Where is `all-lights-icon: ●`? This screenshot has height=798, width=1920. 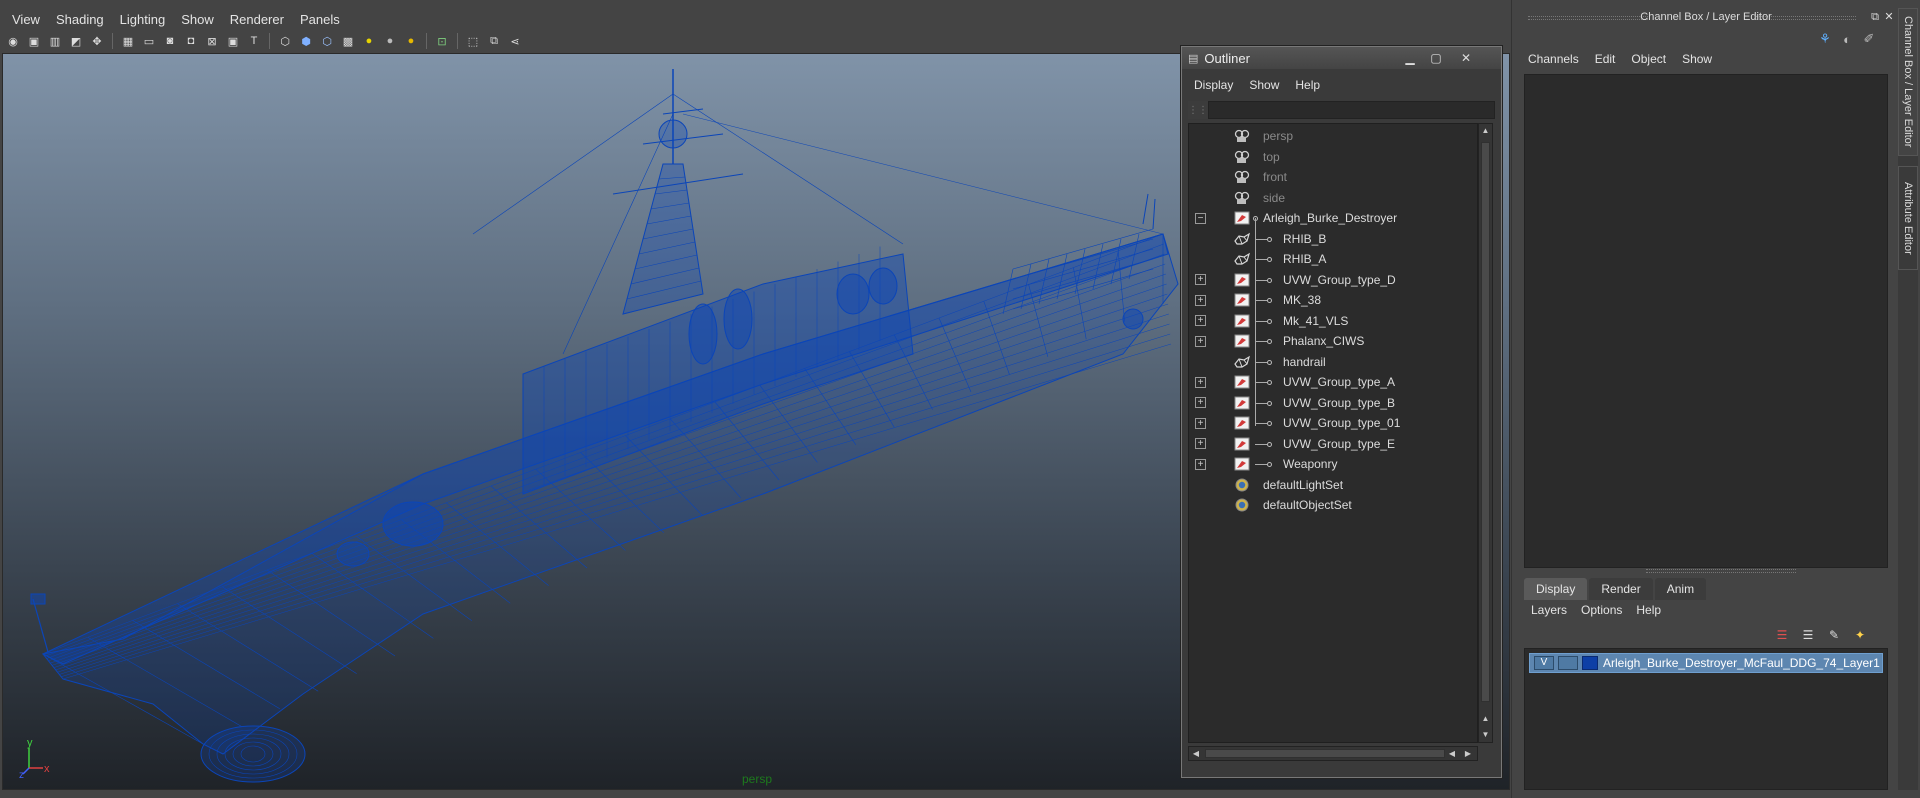
all-lights-icon: ● is located at coordinates (411, 41).